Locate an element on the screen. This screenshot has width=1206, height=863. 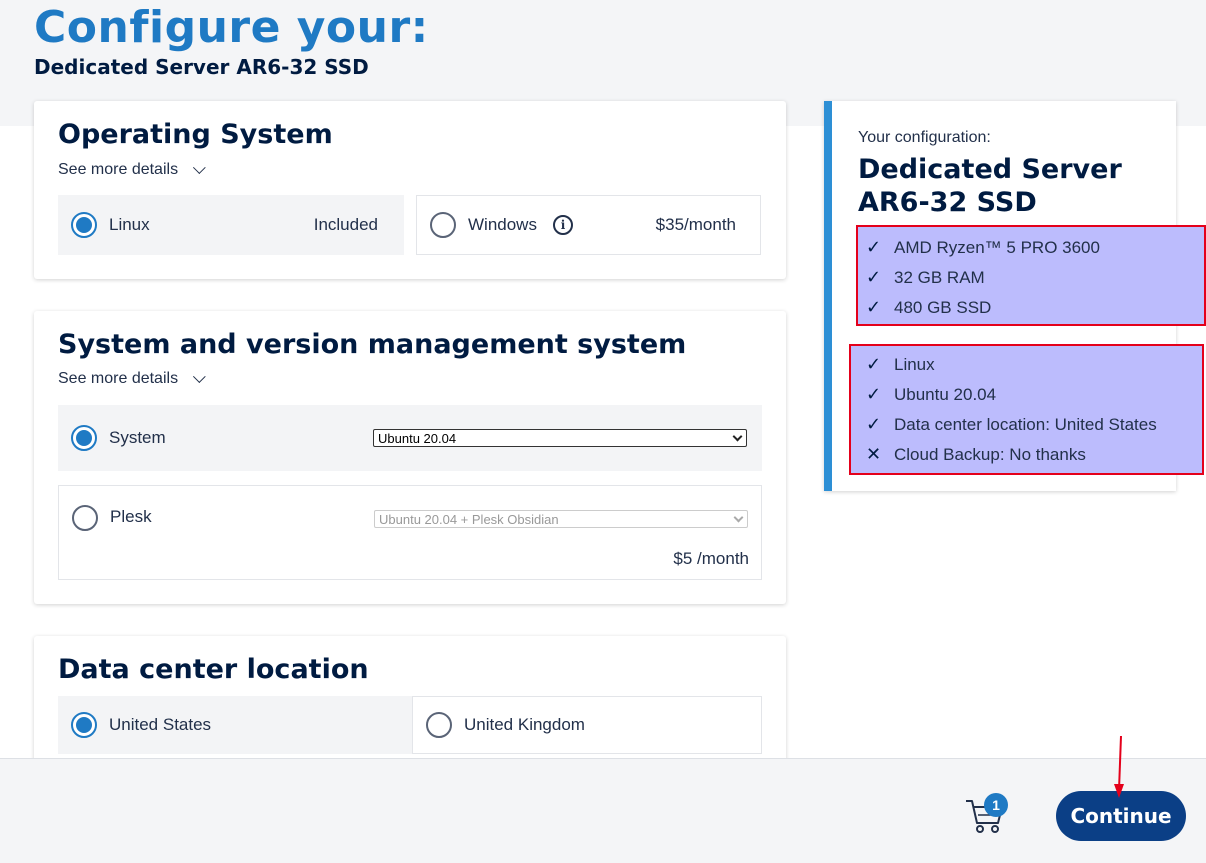
summary-hardware-item: ✓ 480 GB SSD is located at coordinates (928, 307).